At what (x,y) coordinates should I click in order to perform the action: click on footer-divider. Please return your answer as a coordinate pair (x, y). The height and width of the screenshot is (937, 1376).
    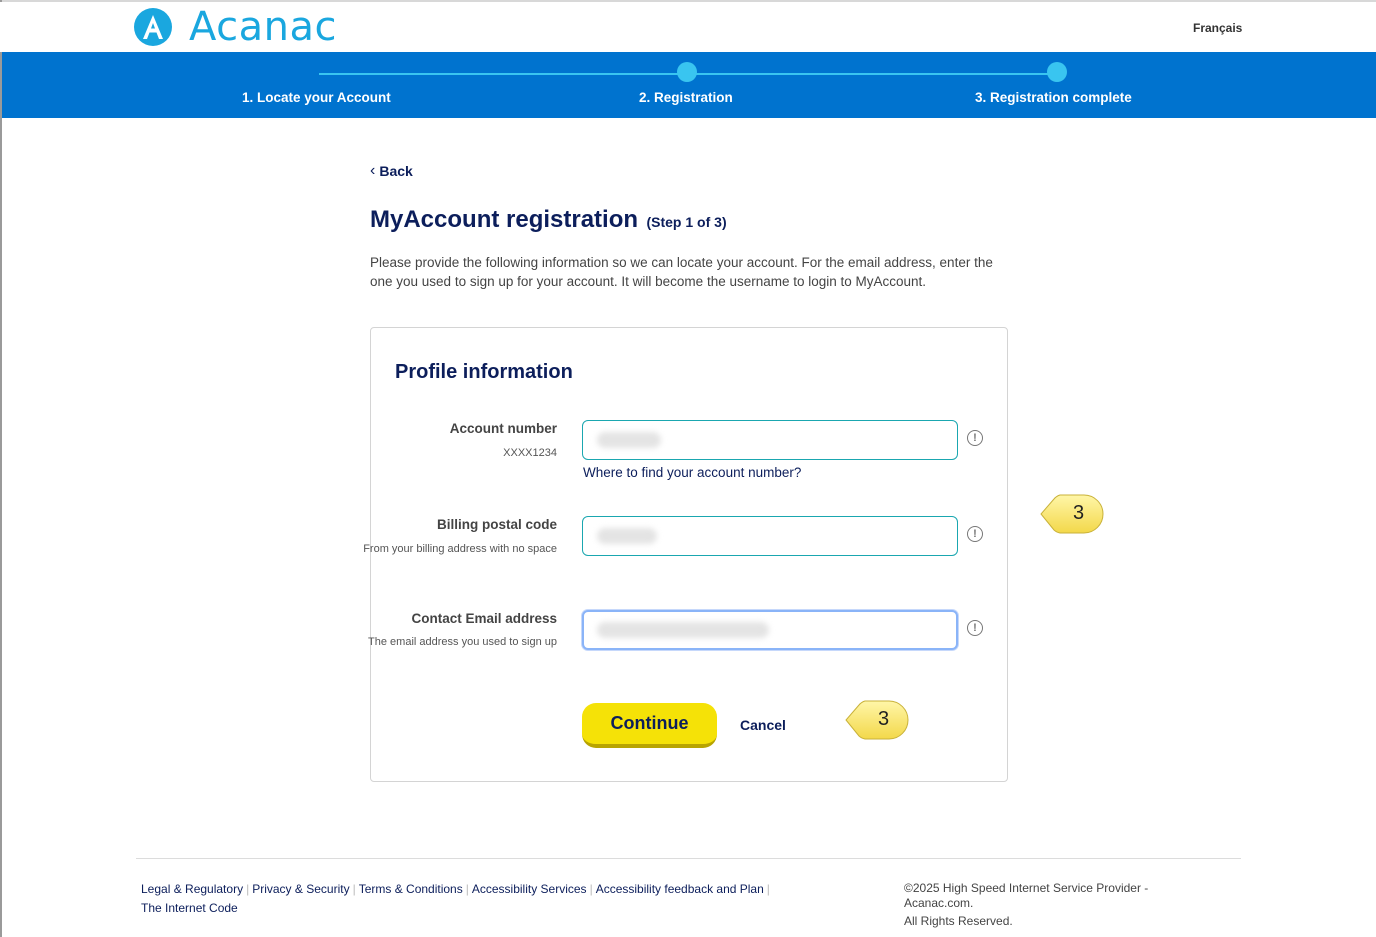
    Looking at the image, I should click on (688, 858).